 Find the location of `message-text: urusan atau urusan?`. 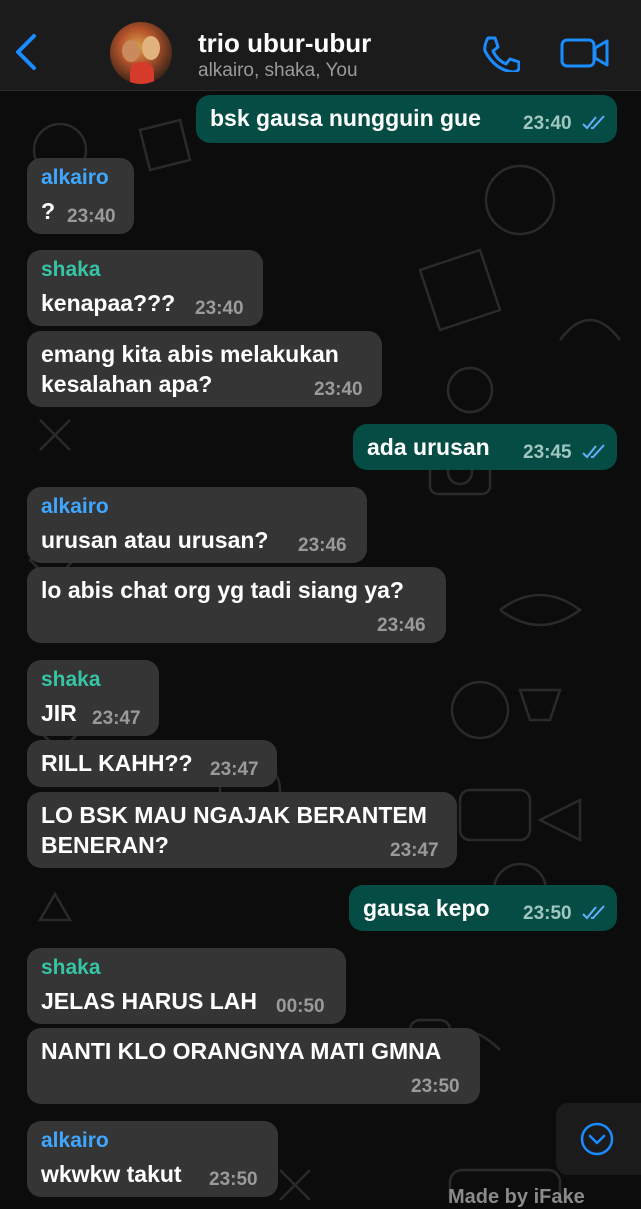

message-text: urusan atau urusan? is located at coordinates (155, 540).